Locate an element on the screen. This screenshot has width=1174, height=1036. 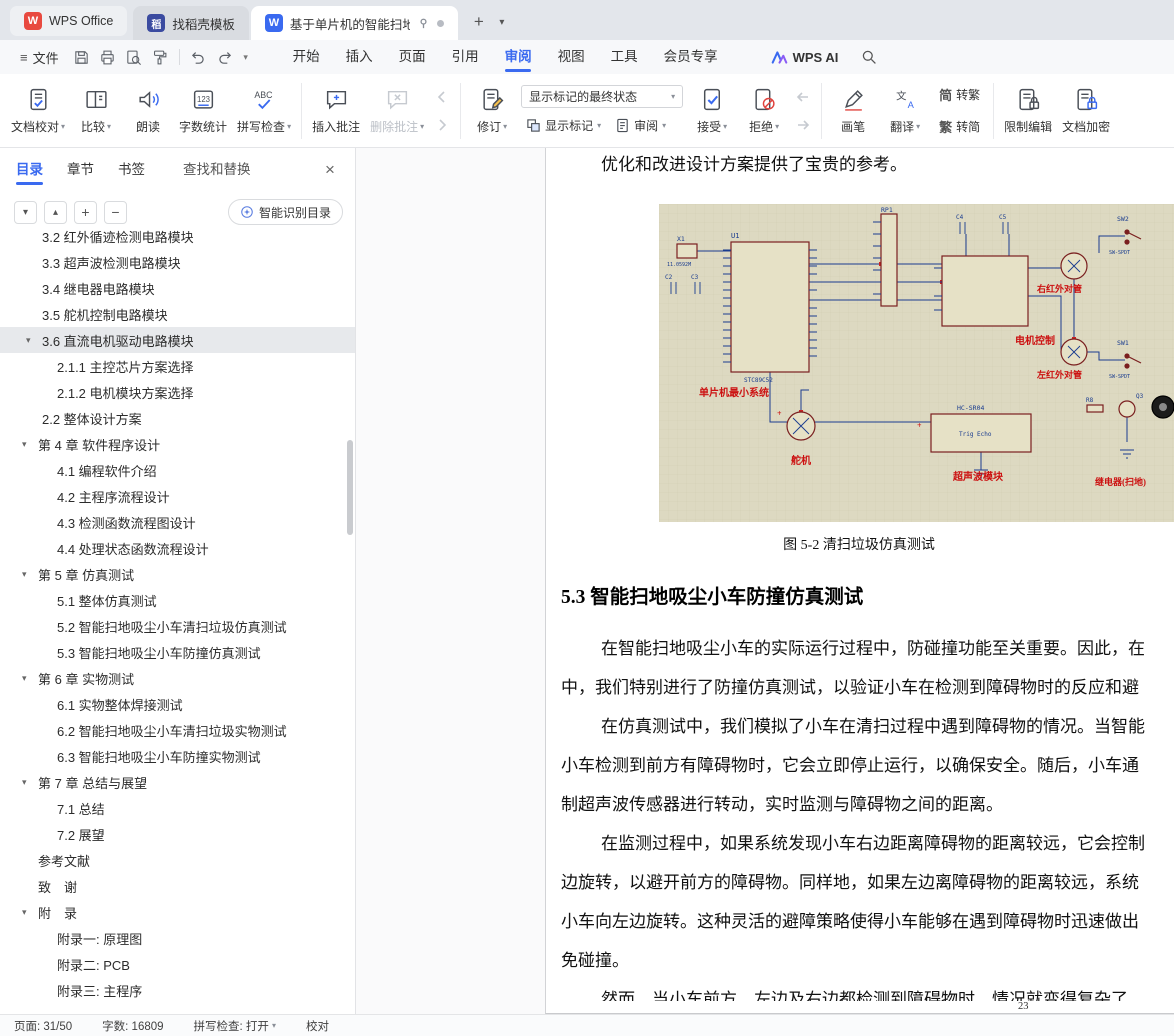
toc-item: 参考文献 is located at coordinates (177, 860).